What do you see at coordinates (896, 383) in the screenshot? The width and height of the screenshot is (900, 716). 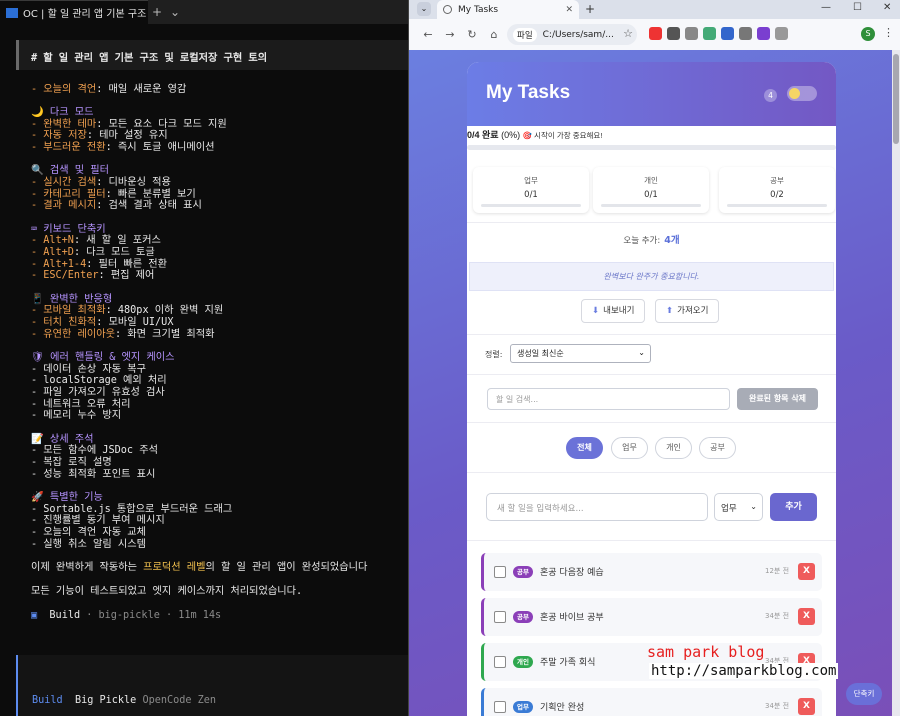 I see `page-scrollbar` at bounding box center [896, 383].